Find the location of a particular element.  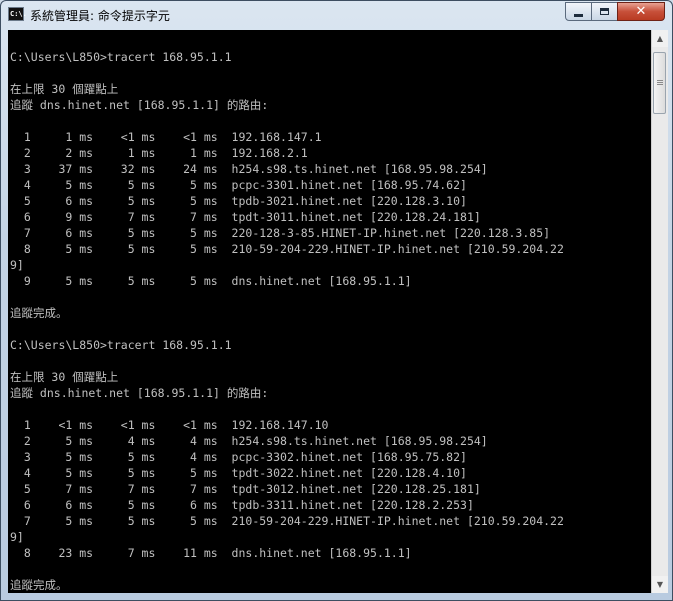

minimize-icon is located at coordinates (578, 15).